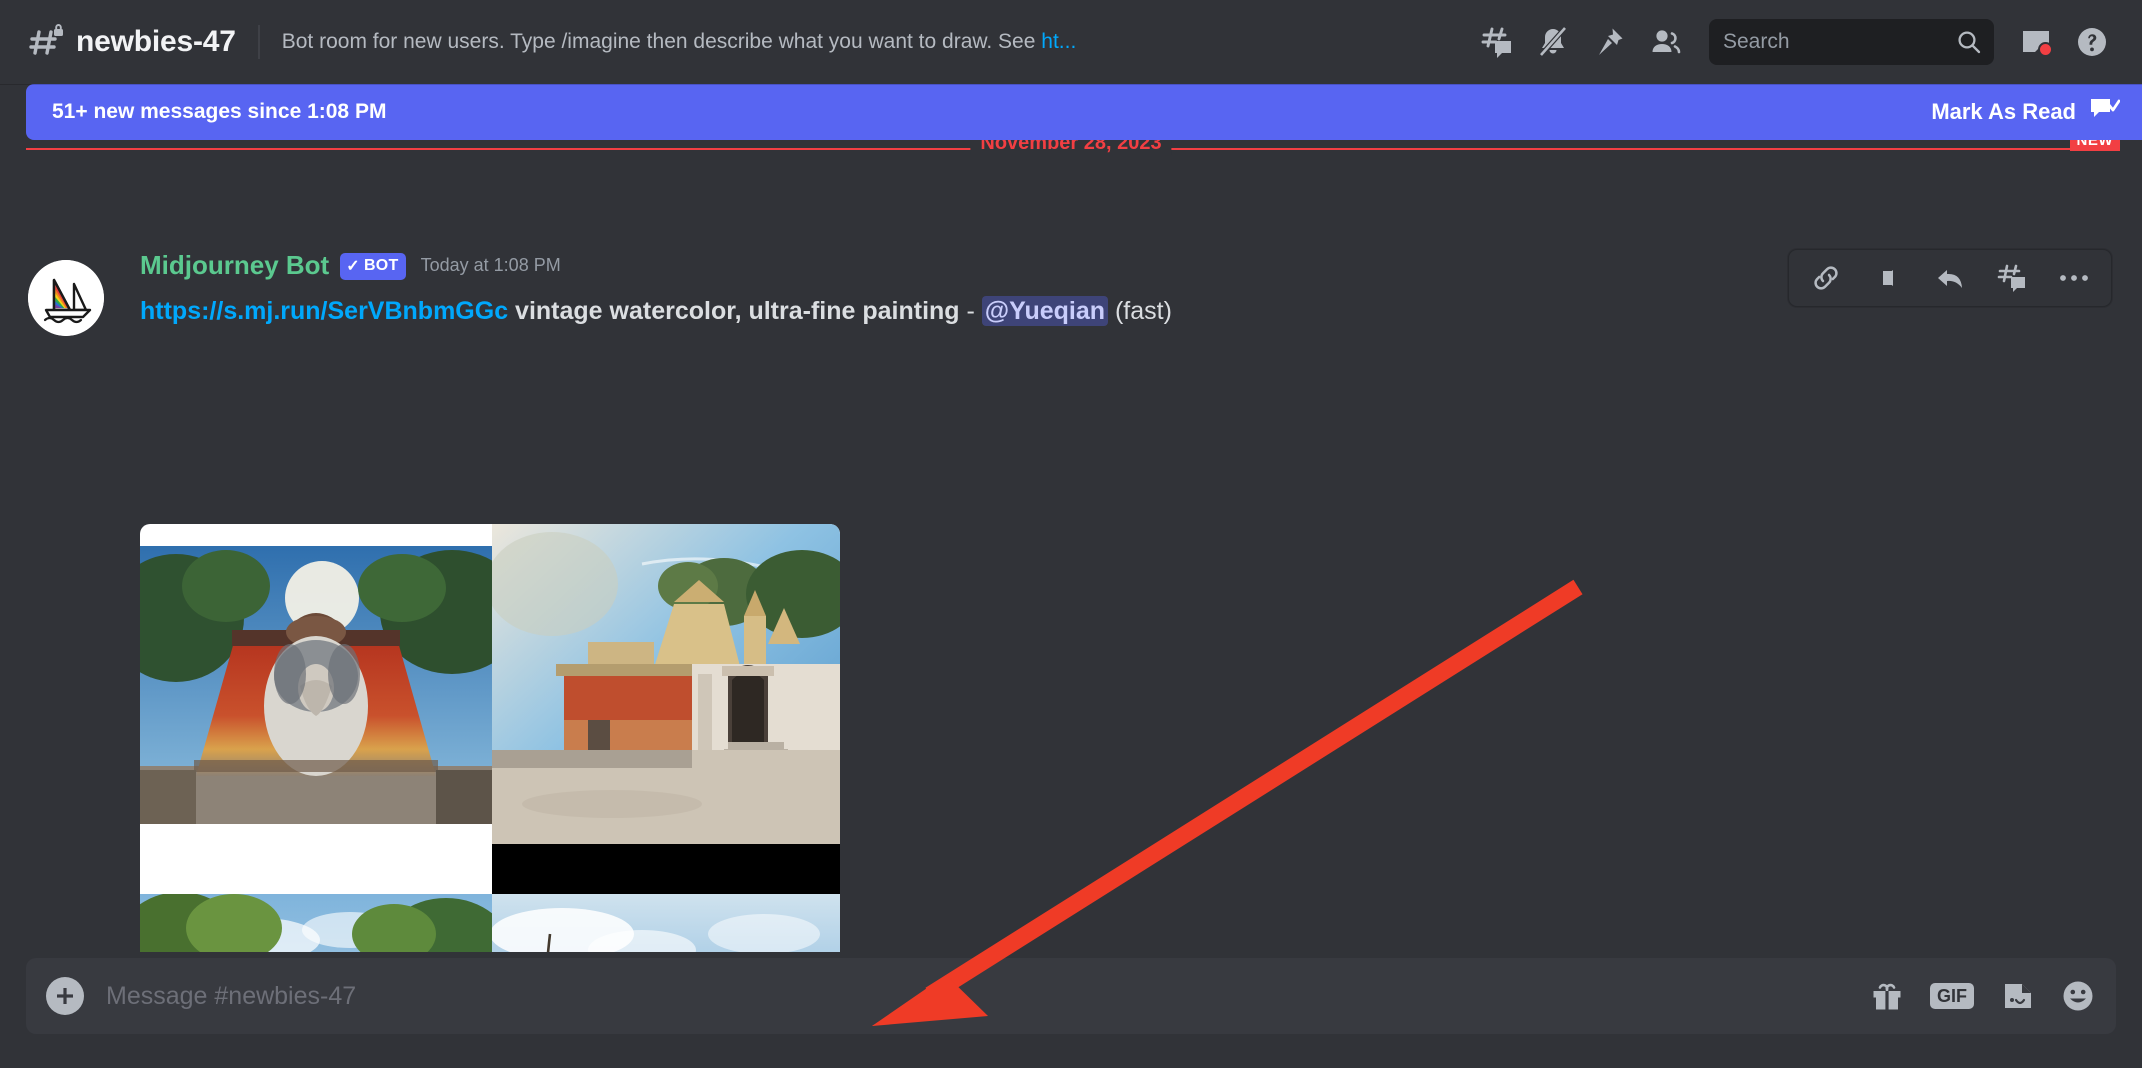 The height and width of the screenshot is (1068, 2142). Describe the element at coordinates (258, 42) in the screenshot. I see `header-divider` at that location.